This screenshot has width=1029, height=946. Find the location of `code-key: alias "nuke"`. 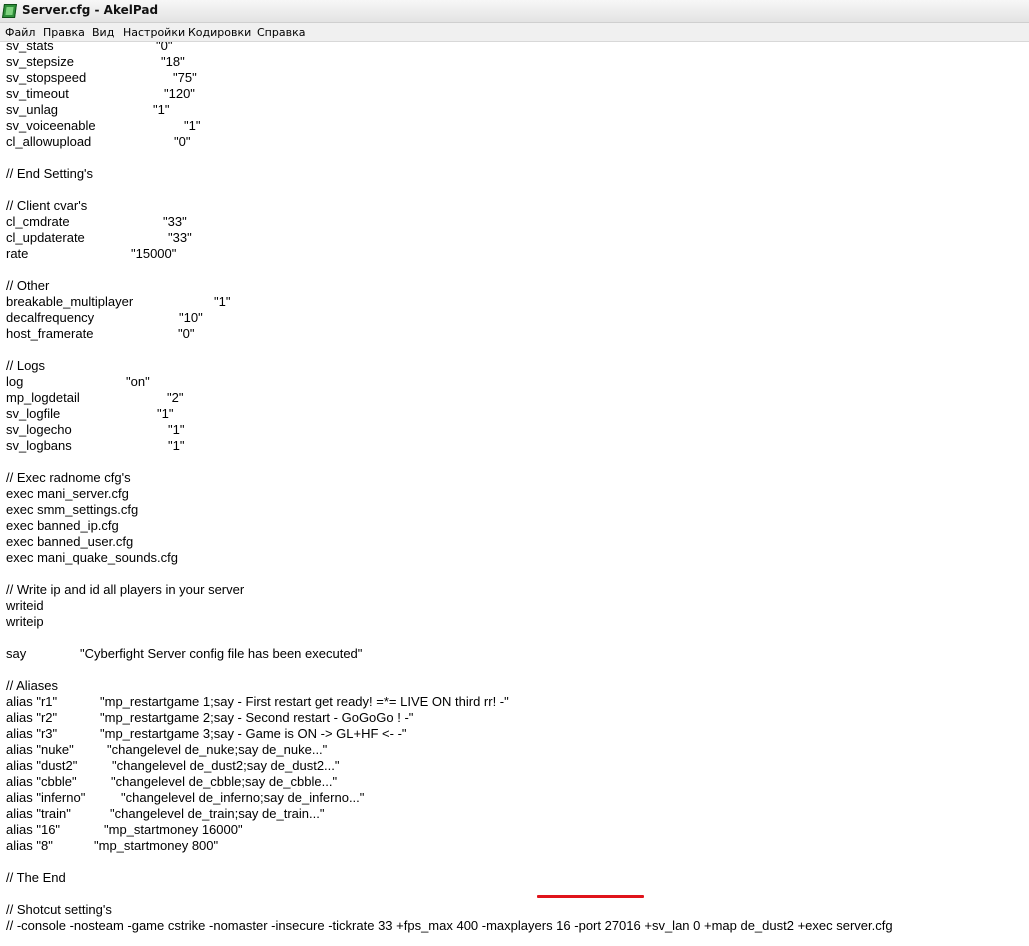

code-key: alias "nuke" is located at coordinates (40, 749).